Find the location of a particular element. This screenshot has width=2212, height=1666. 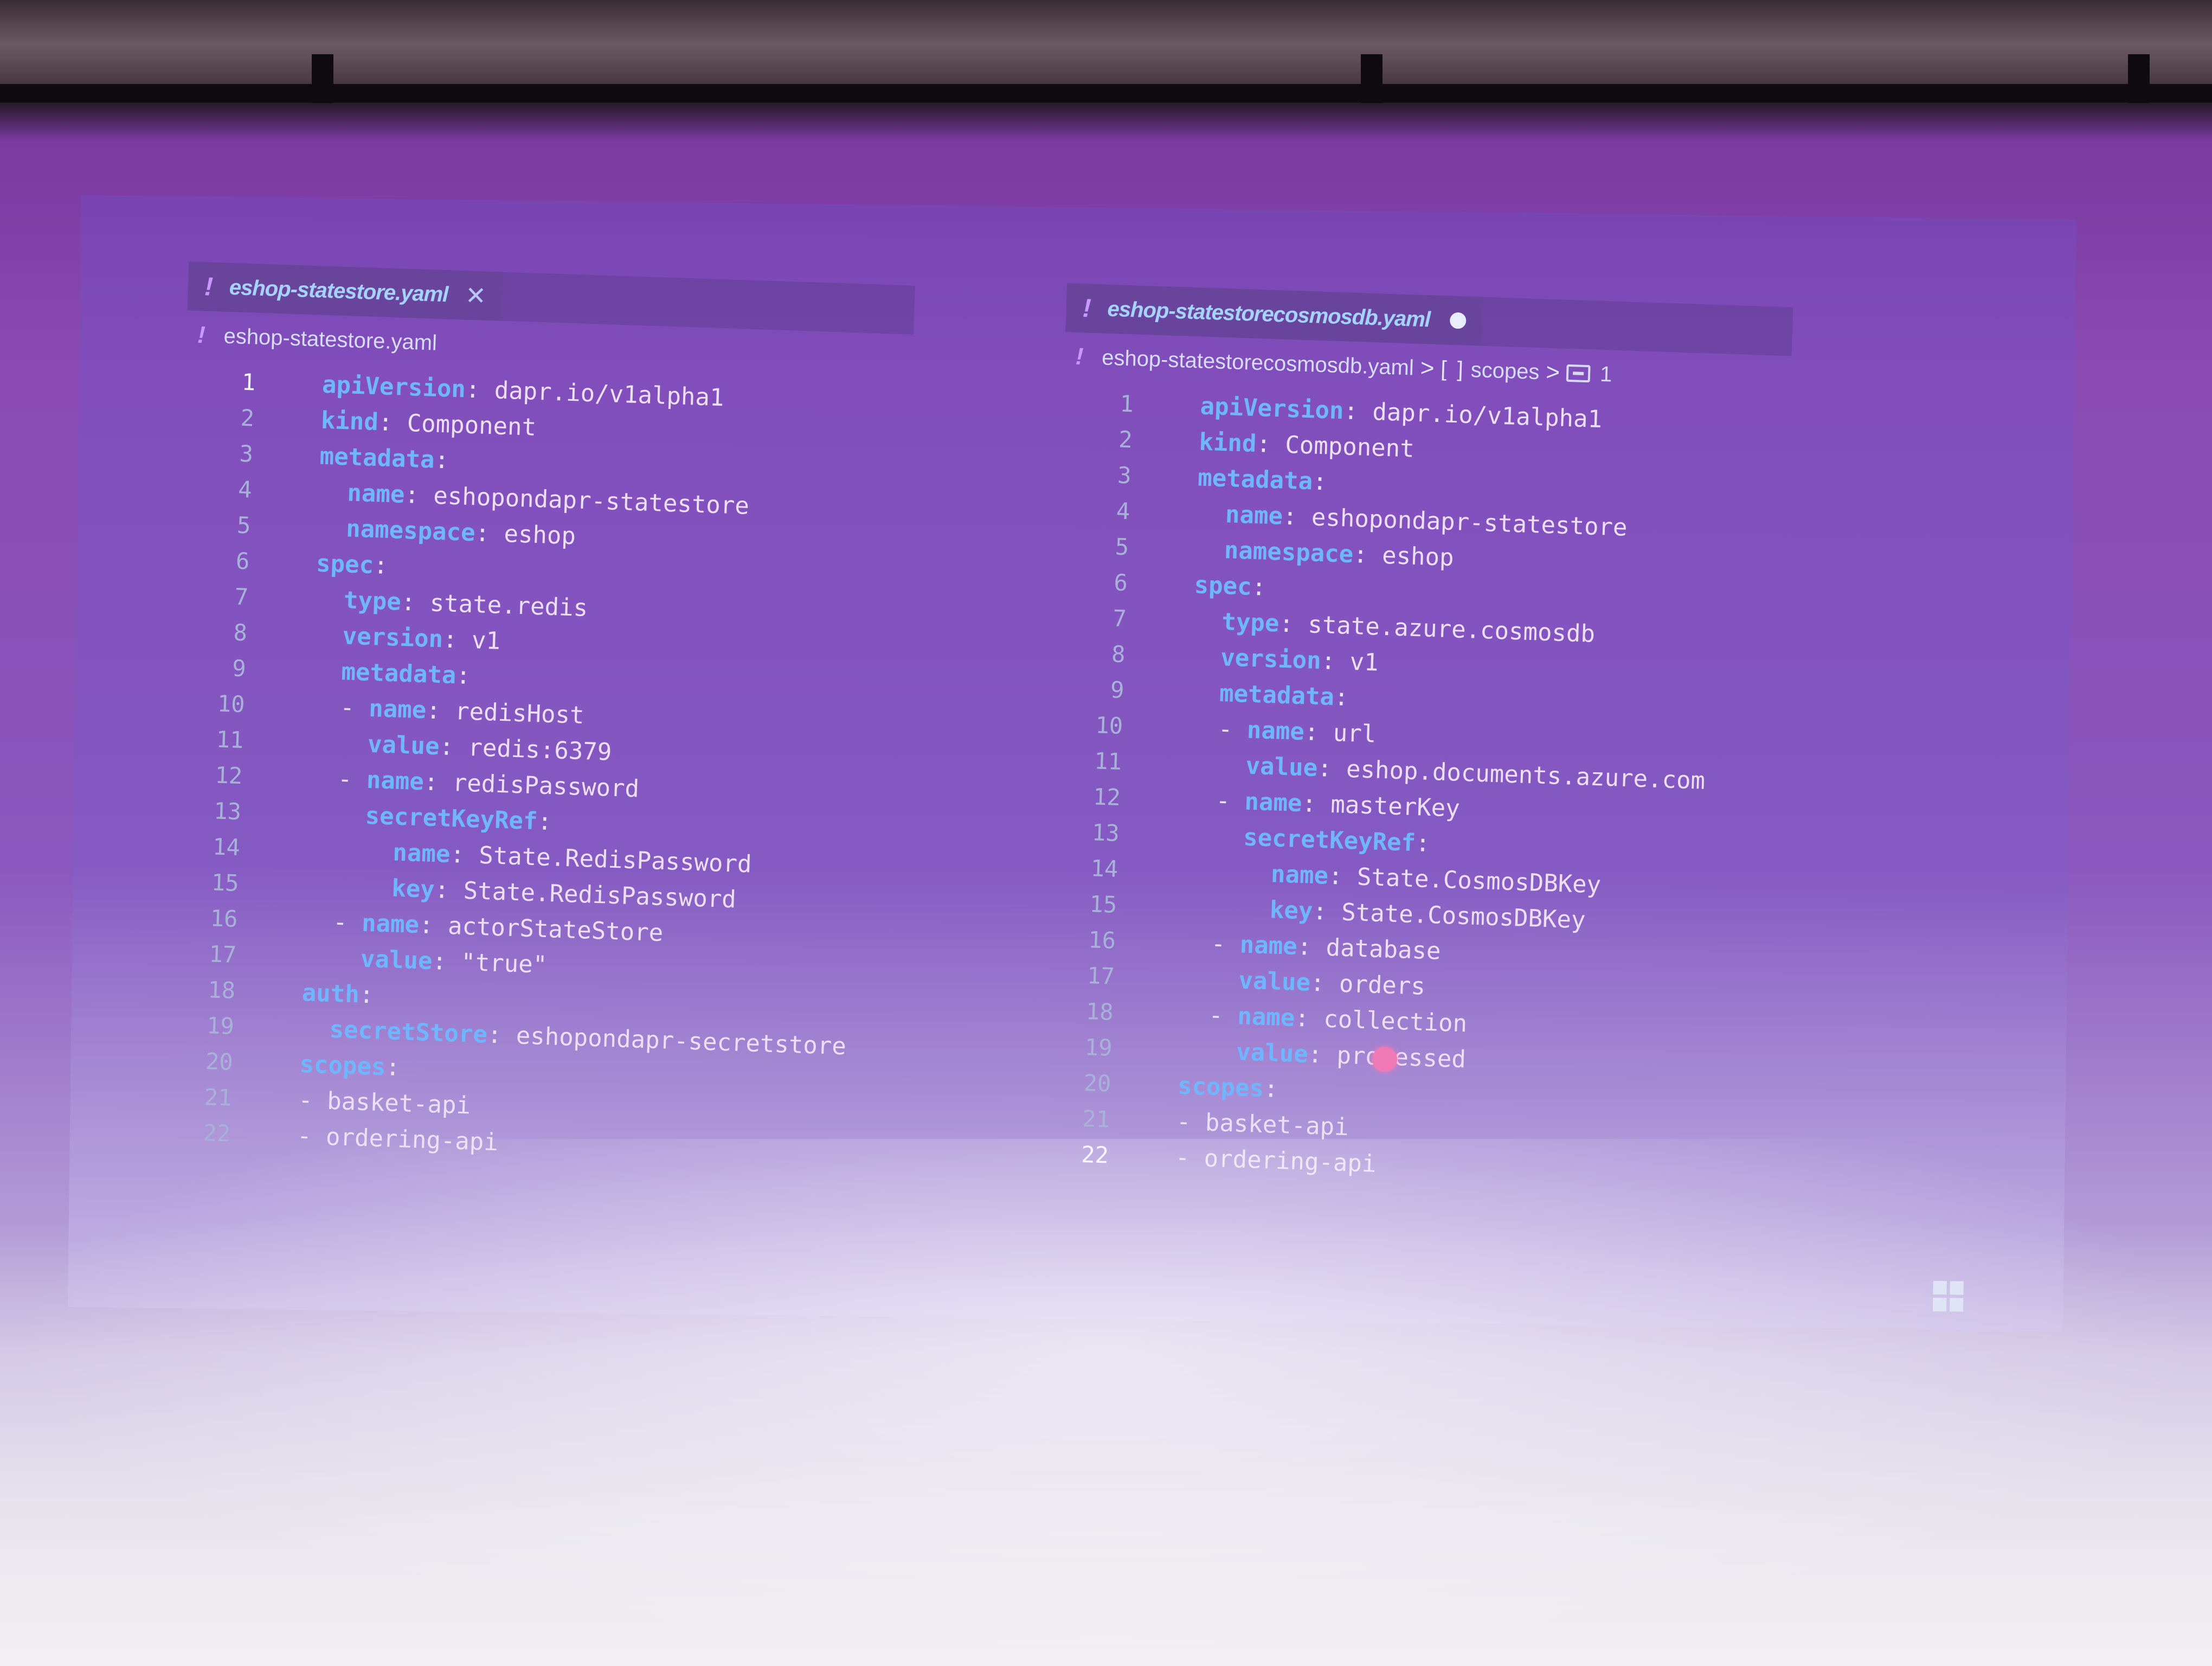

line-number: 12 is located at coordinates (1106, 797).